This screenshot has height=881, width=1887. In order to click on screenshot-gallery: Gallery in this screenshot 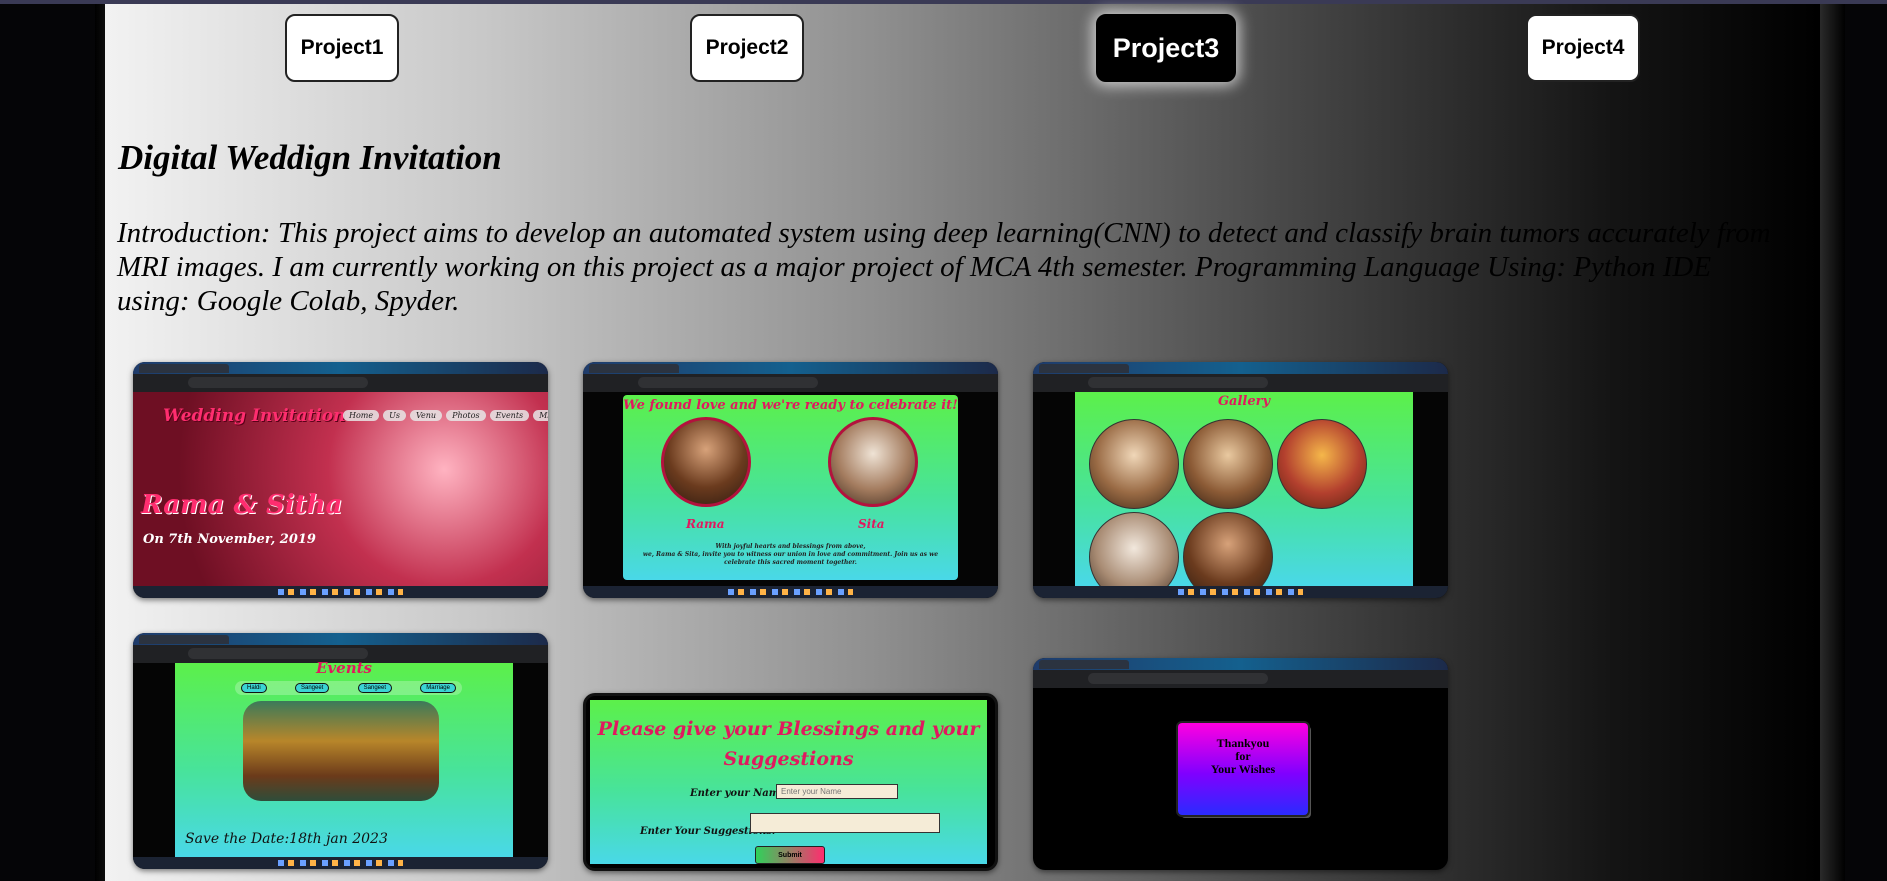, I will do `click(1240, 480)`.